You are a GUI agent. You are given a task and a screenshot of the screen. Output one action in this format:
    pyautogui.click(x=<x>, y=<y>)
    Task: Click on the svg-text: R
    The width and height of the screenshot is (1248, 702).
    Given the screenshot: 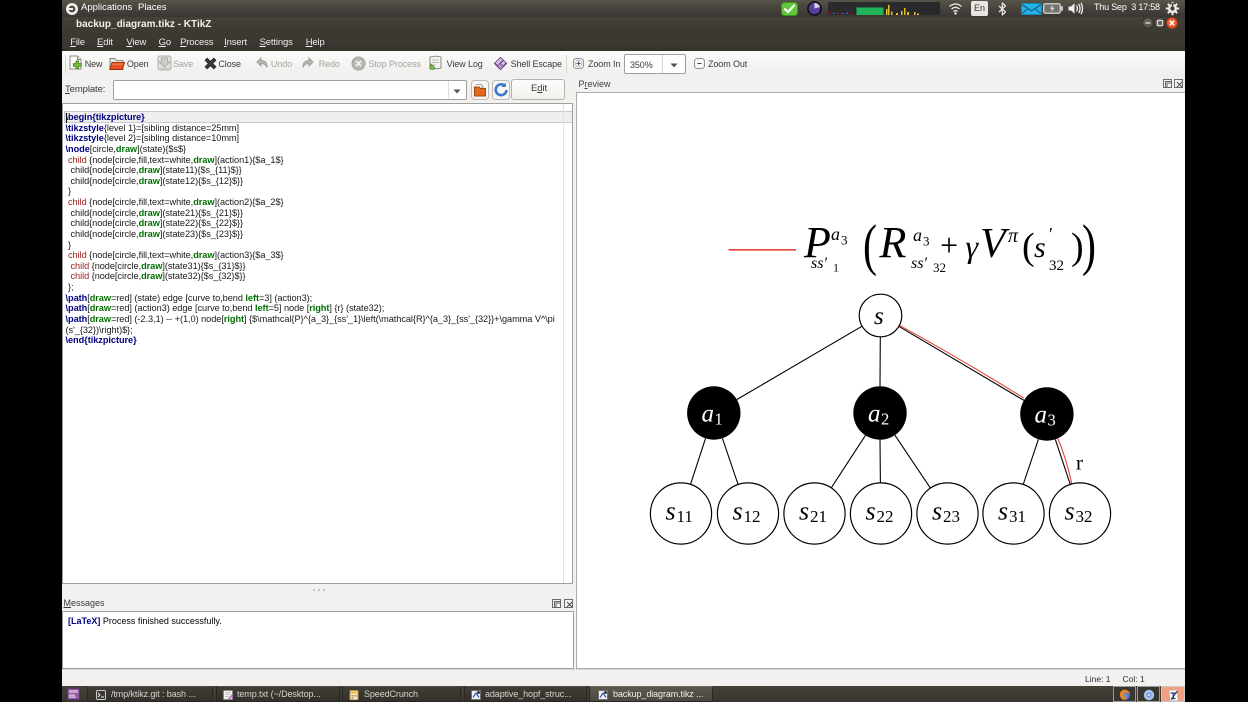 What is the action you would take?
    pyautogui.click(x=893, y=242)
    